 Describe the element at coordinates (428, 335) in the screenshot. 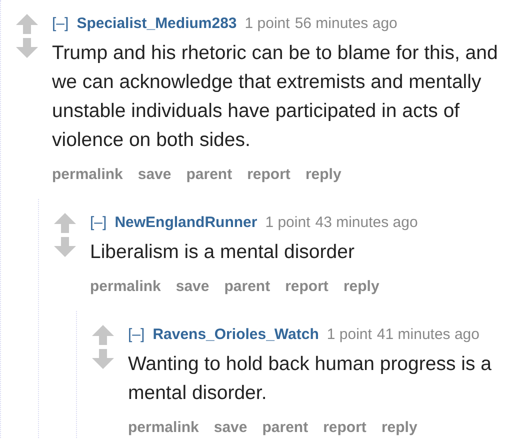

I see `timestamp: 41 minutes ago` at that location.